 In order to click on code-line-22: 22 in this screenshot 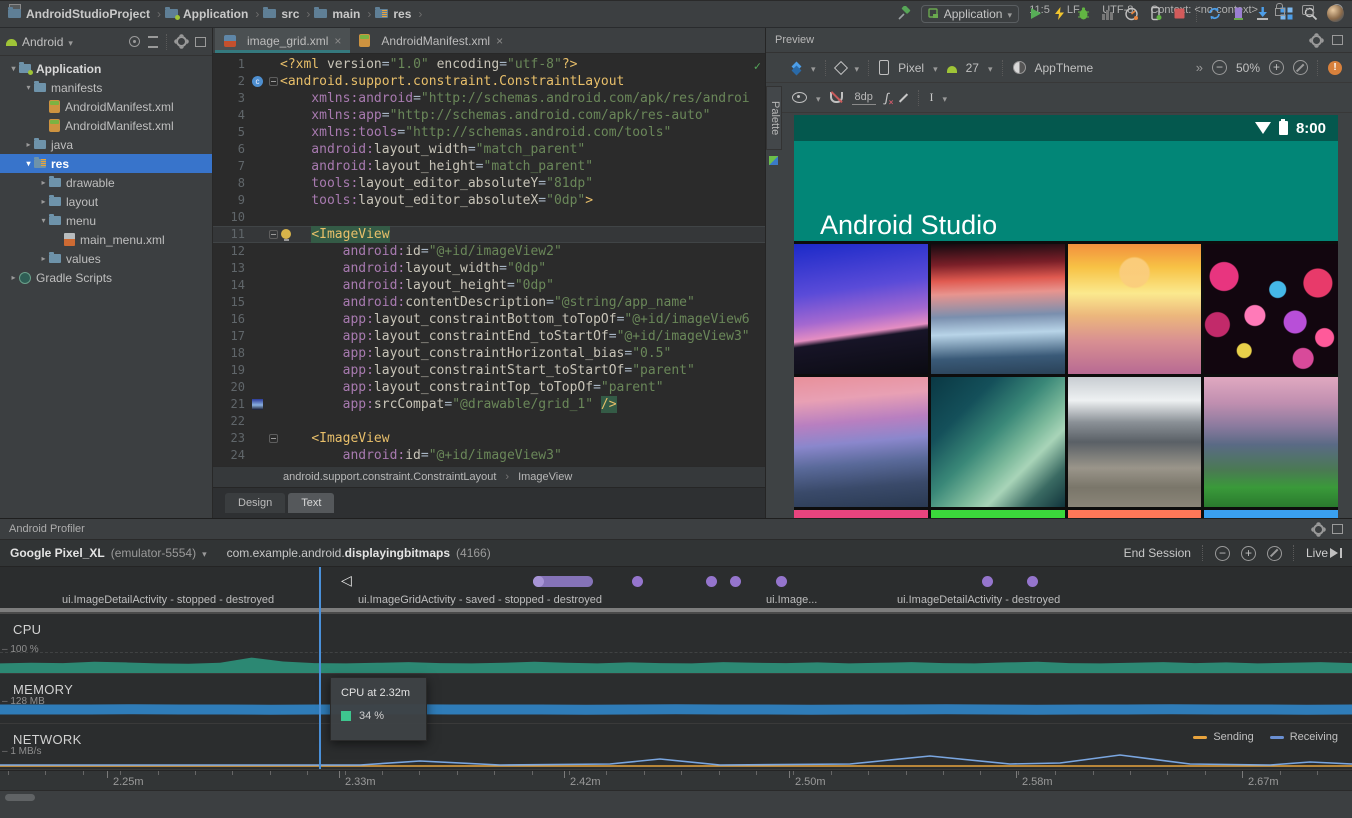, I will do `click(489, 421)`.